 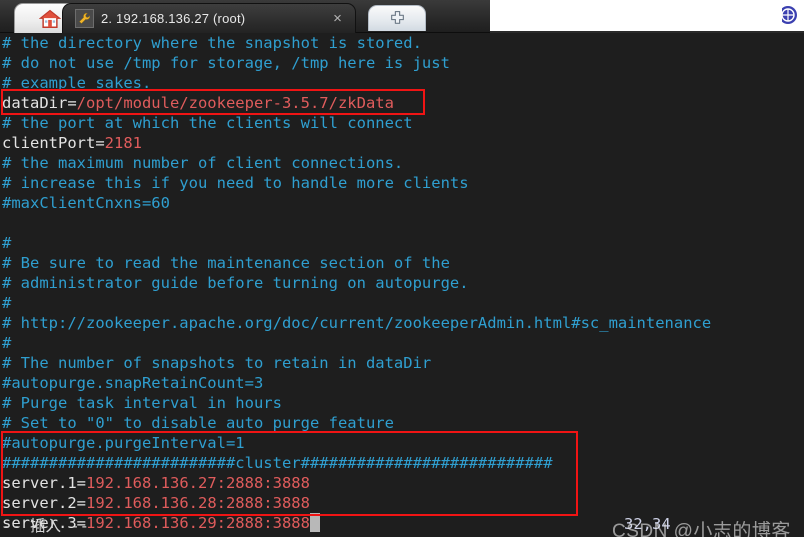 I want to click on line-segment: #autopurge.snapRetainCount=3, so click(x=133, y=383).